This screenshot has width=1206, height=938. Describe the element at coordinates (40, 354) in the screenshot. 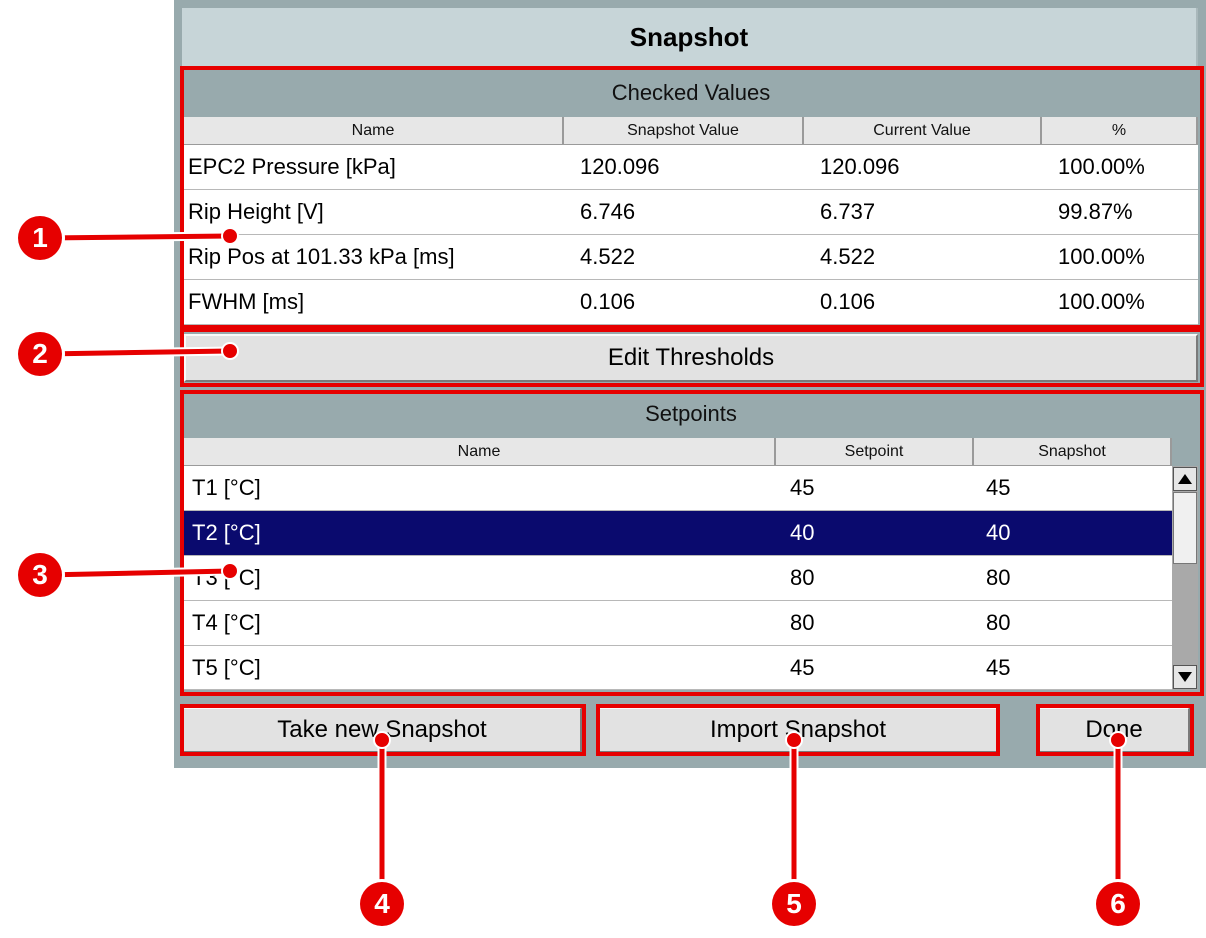

I see `callout-2: 2` at that location.